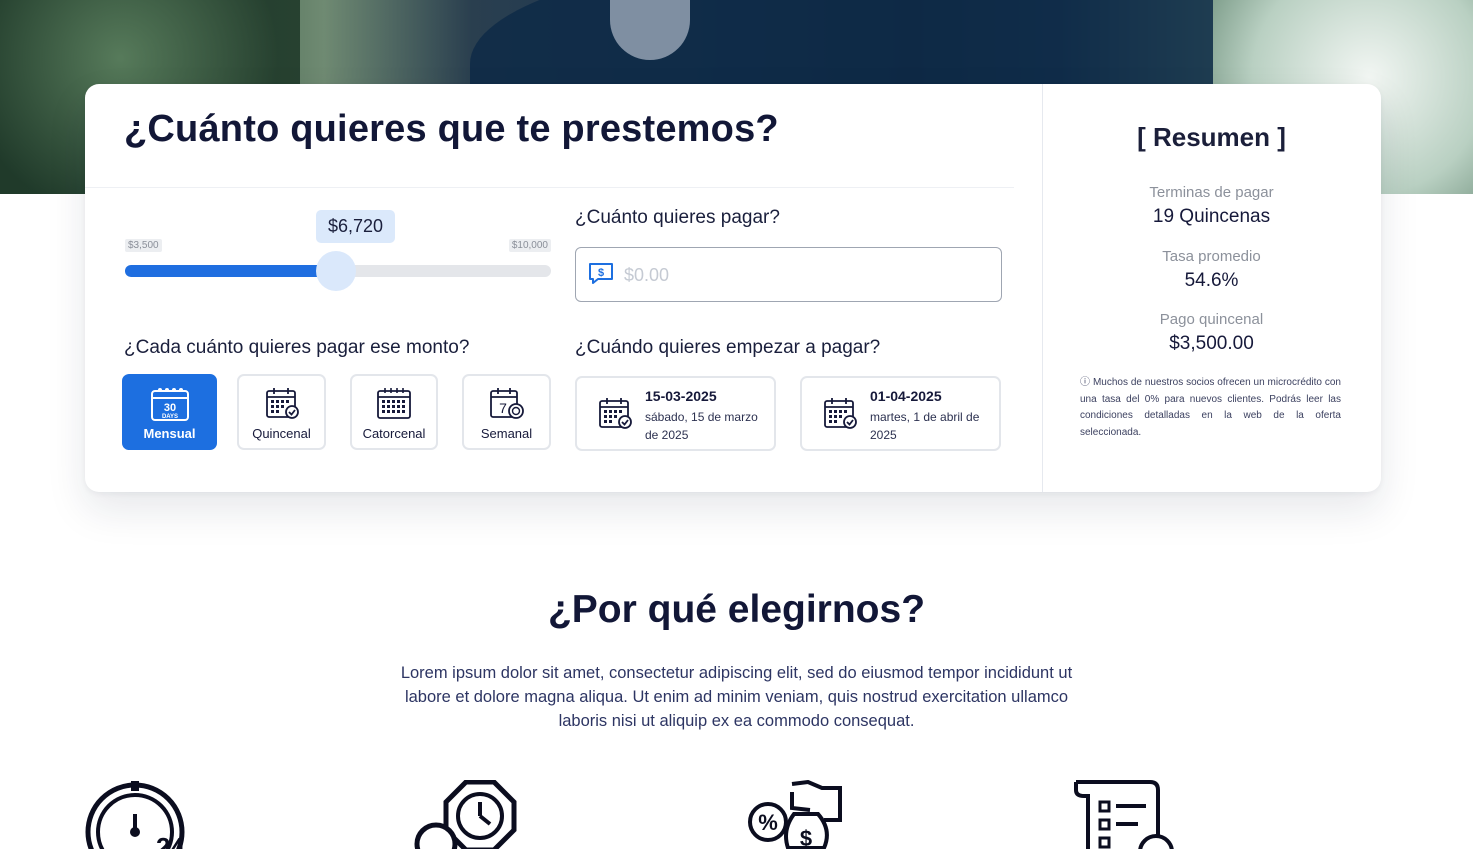 This screenshot has height=854, width=1473. Describe the element at coordinates (355, 226) in the screenshot. I see `slider-value-bubble: $6,720` at that location.